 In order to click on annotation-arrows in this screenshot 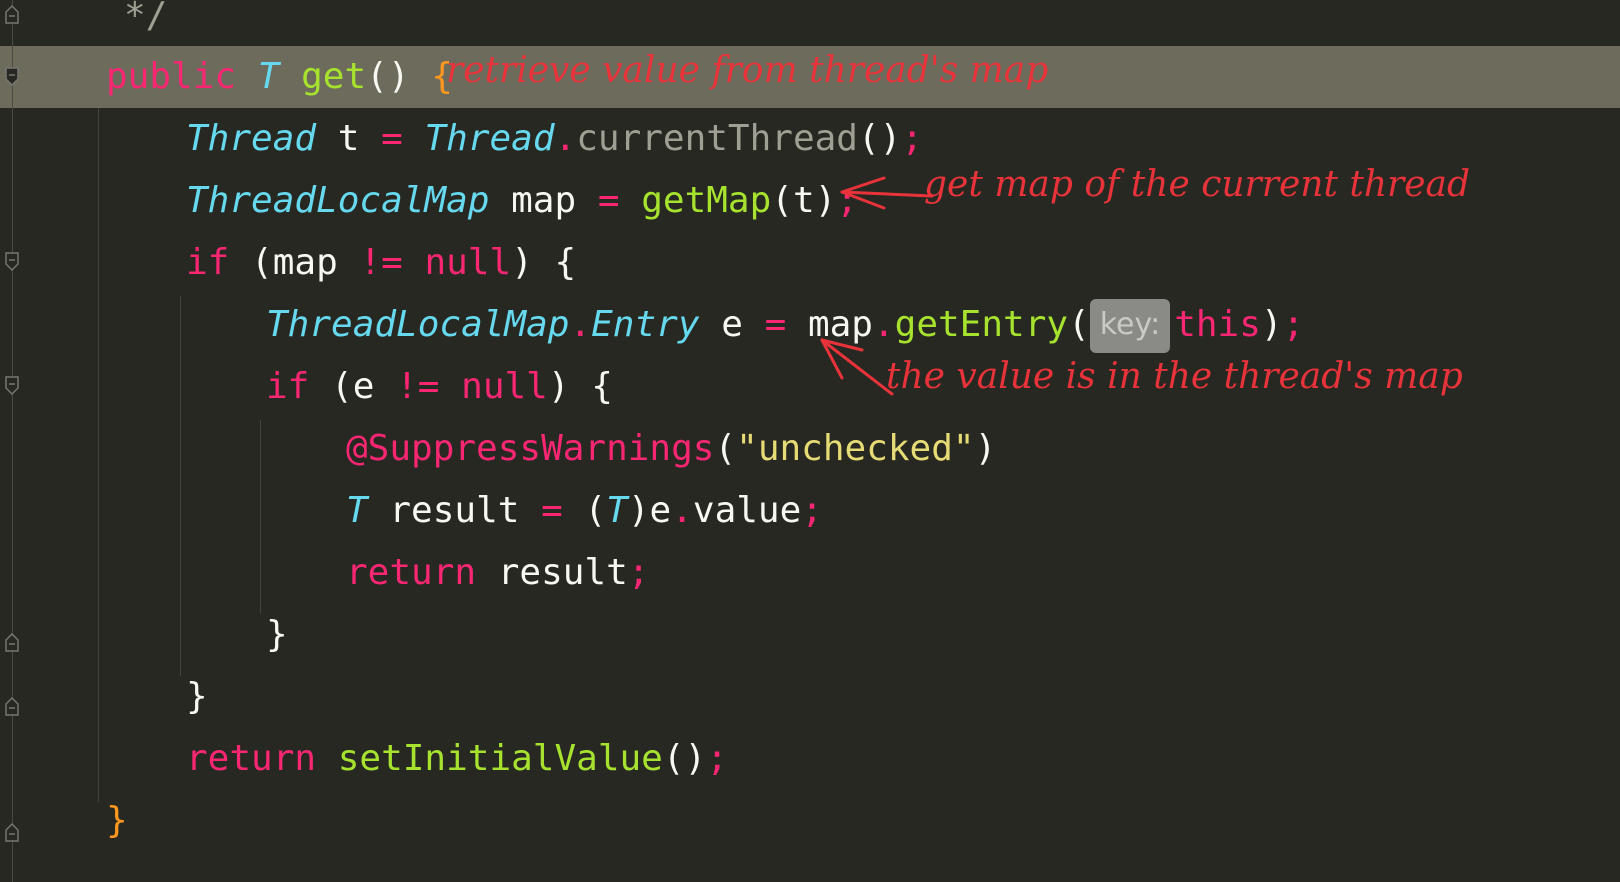, I will do `click(877, 286)`.